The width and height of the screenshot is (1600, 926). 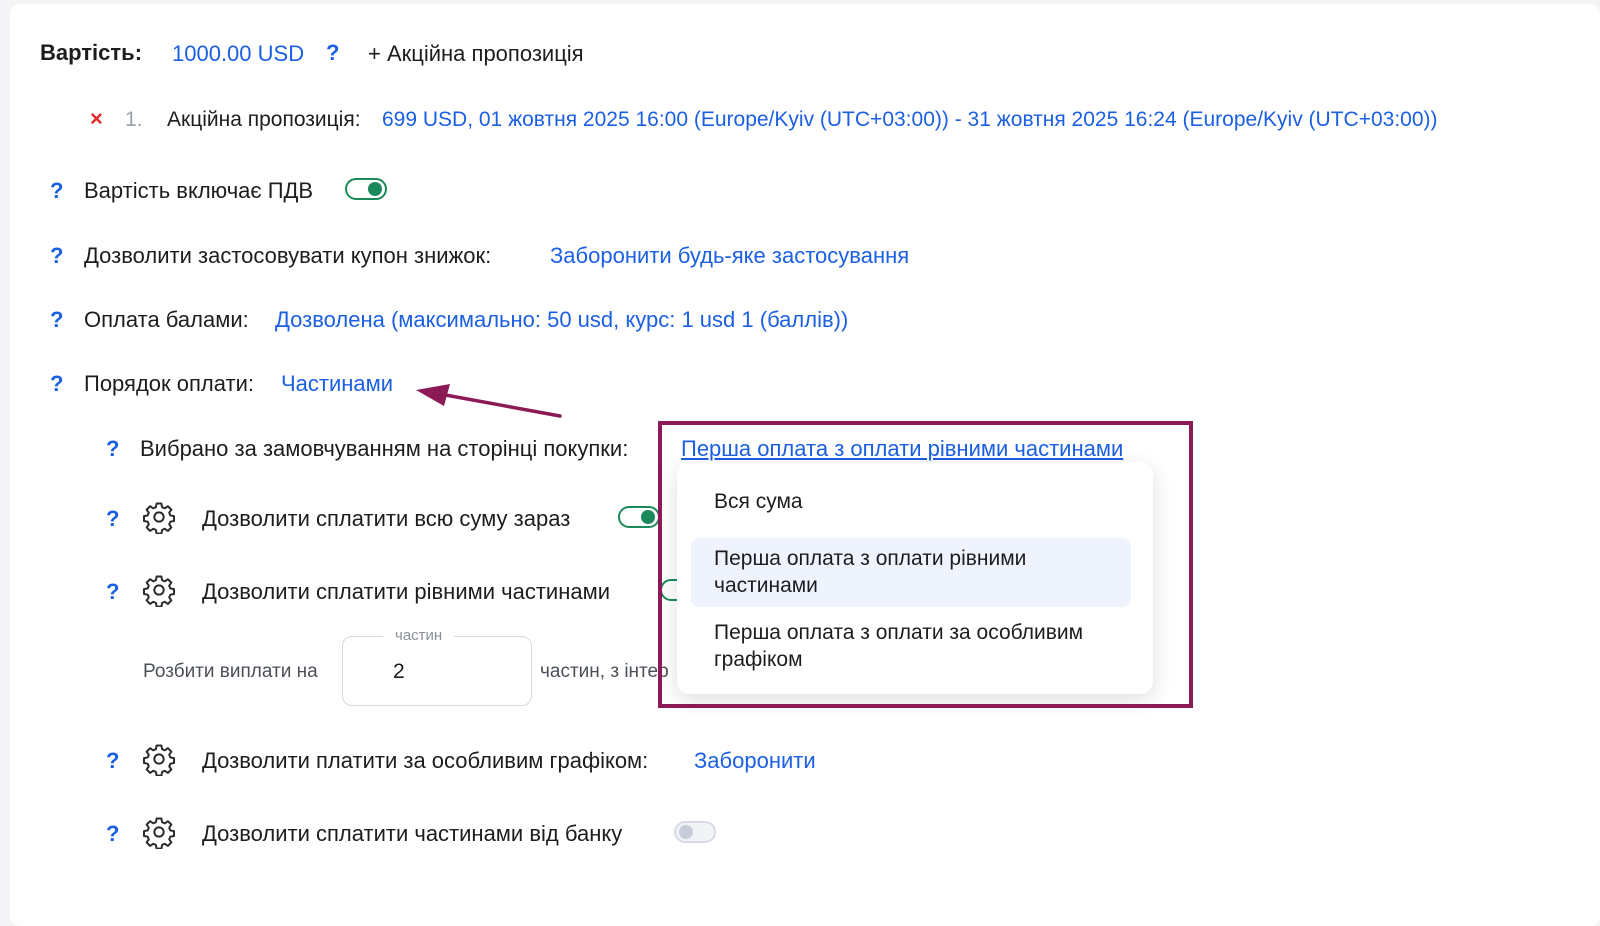 I want to click on parts-count-input: частин 2, so click(x=437, y=666).